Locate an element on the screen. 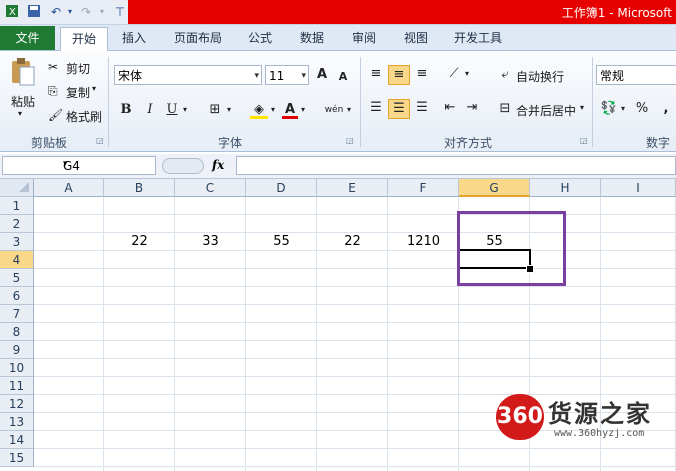 The height and width of the screenshot is (471, 676). bold-button: B is located at coordinates (126, 110).